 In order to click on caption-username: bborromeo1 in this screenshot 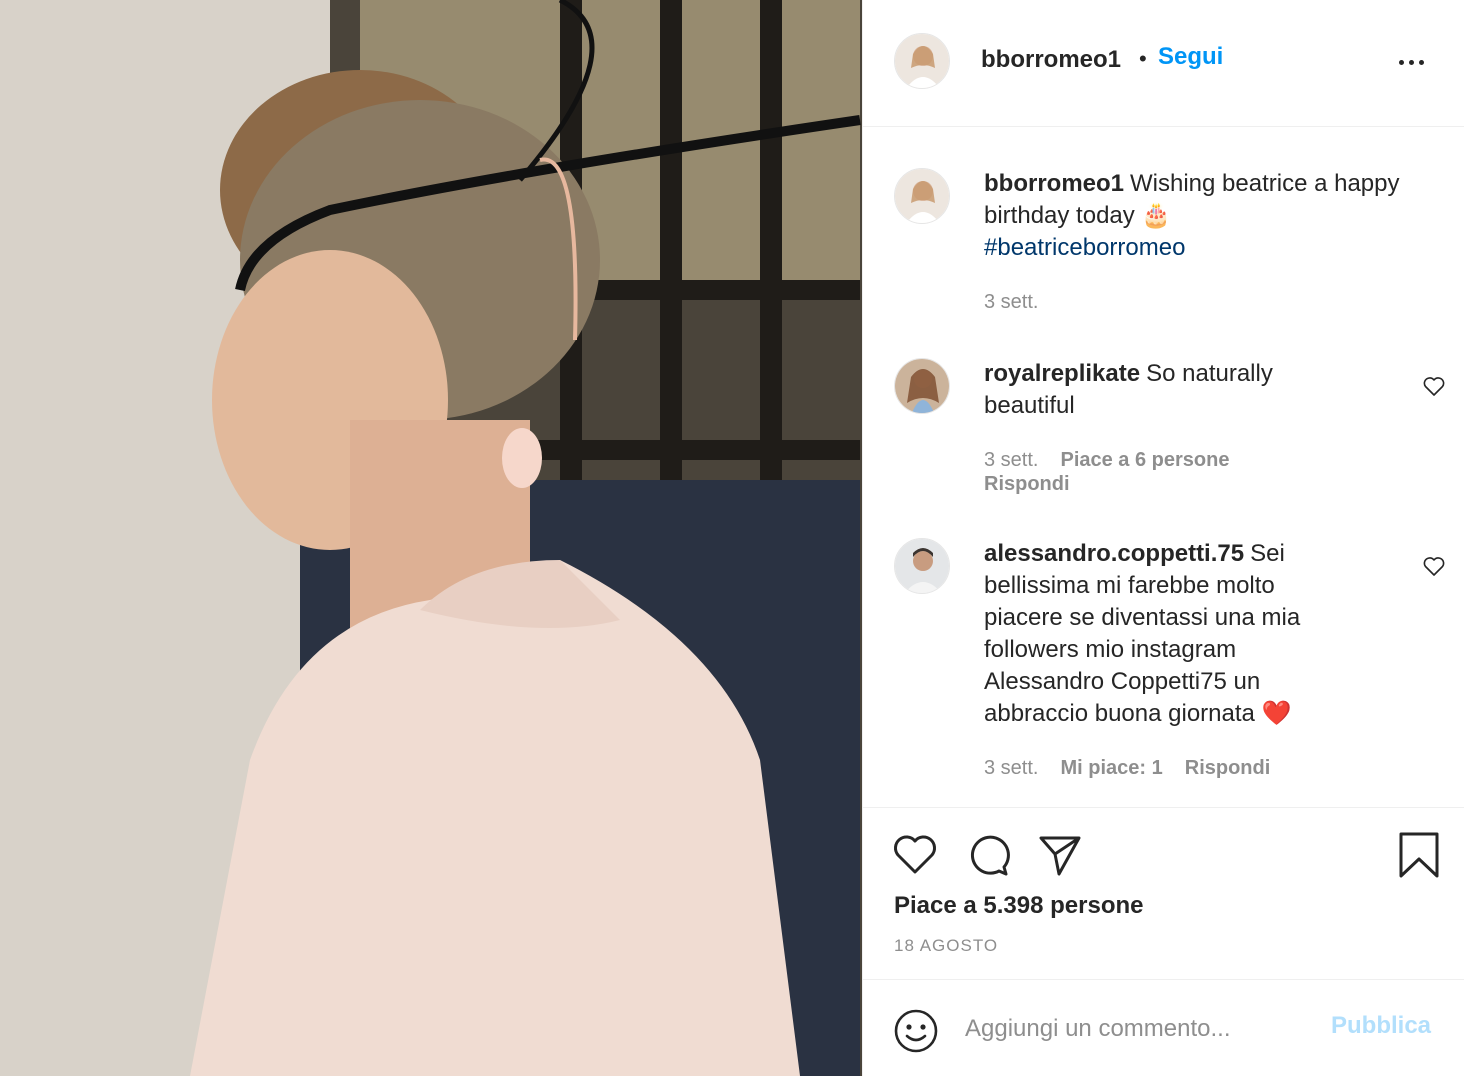, I will do `click(1054, 183)`.